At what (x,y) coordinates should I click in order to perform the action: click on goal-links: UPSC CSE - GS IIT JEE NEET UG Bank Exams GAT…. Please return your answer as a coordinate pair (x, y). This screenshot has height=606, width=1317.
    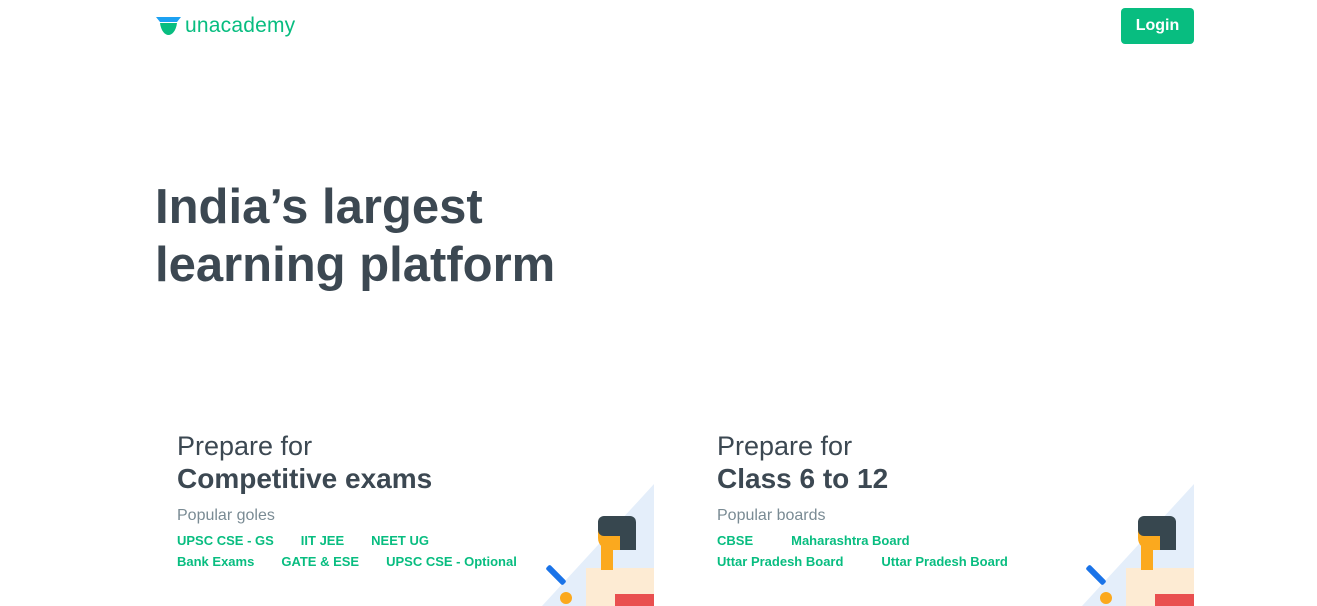
    Looking at the image, I should click on (362, 551).